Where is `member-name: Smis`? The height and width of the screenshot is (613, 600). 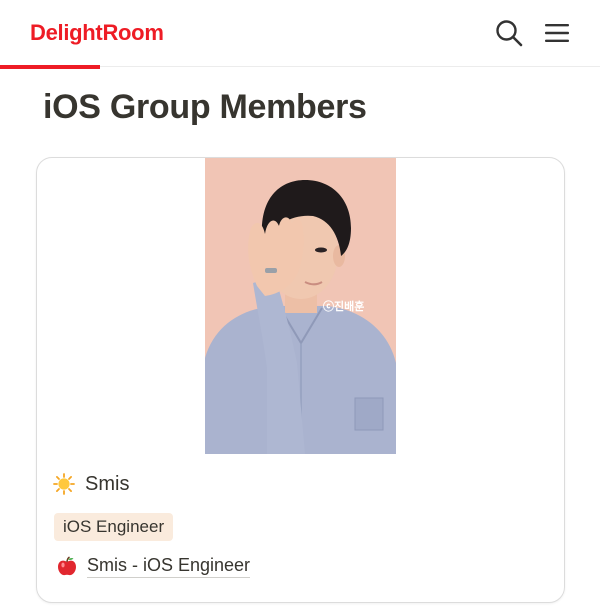 member-name: Smis is located at coordinates (107, 483).